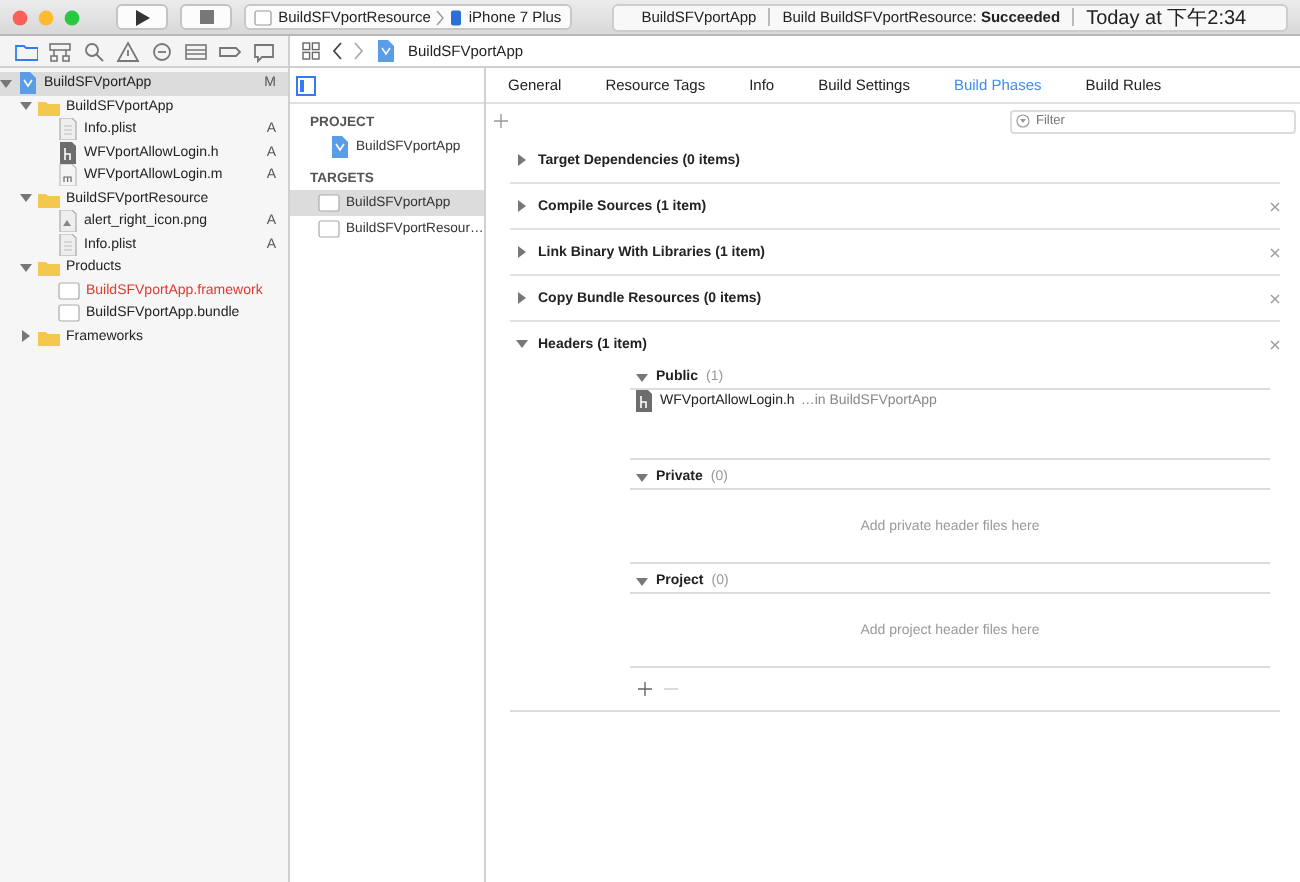 The height and width of the screenshot is (882, 1300). What do you see at coordinates (68, 221) in the screenshot?
I see `image-file-icon` at bounding box center [68, 221].